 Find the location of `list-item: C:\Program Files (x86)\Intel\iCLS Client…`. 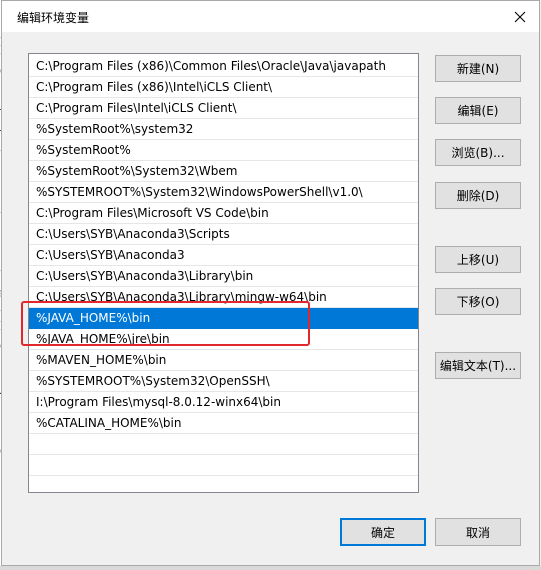

list-item: C:\Program Files (x86)\Intel\iCLS Client… is located at coordinates (223, 87).